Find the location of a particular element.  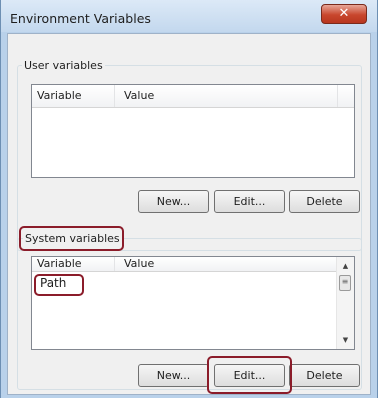

system-delete-button: Delete is located at coordinates (324, 375).